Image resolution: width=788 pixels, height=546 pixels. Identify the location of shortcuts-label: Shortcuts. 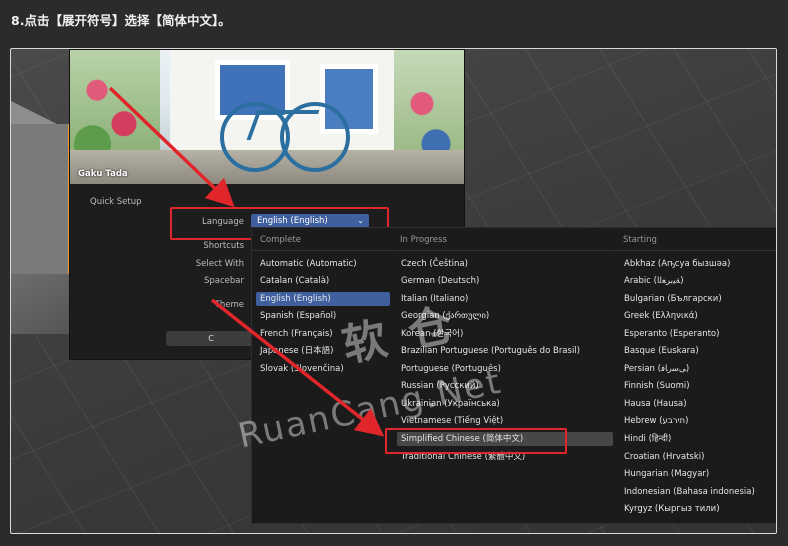
(223, 246).